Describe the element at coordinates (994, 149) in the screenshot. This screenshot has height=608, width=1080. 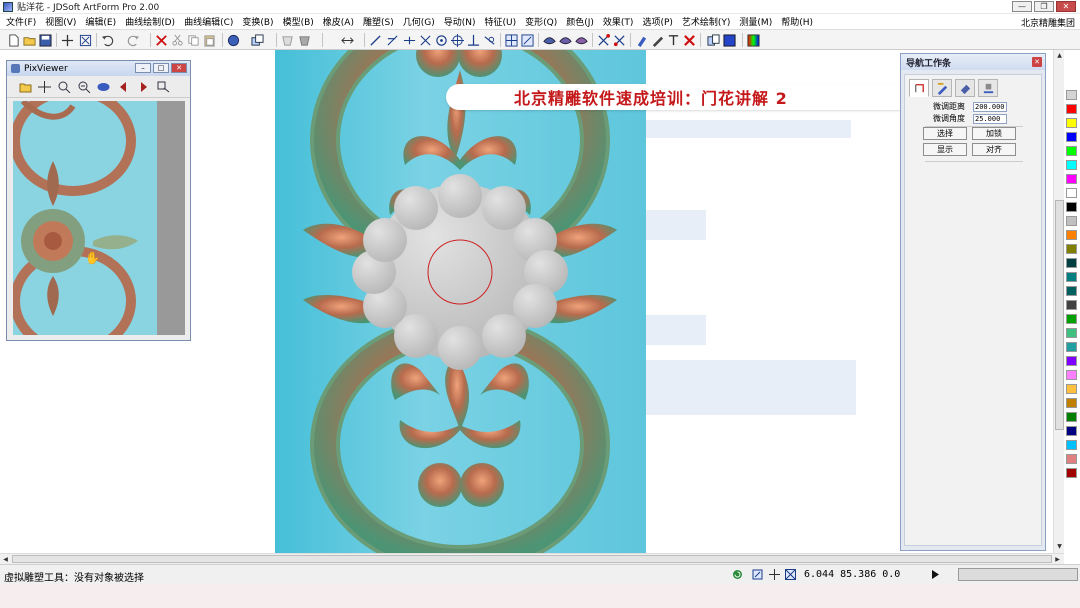
I see `align-button: 对齐` at that location.